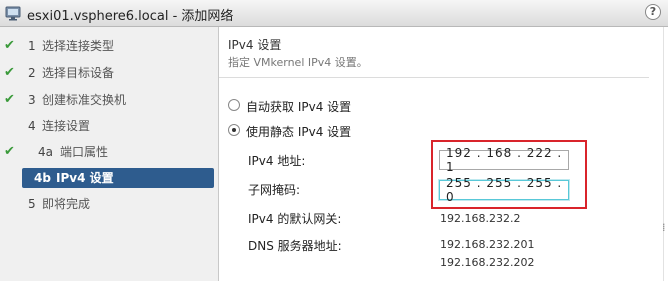 The height and width of the screenshot is (281, 668). I want to click on static-ipv4-radio, so click(234, 130).